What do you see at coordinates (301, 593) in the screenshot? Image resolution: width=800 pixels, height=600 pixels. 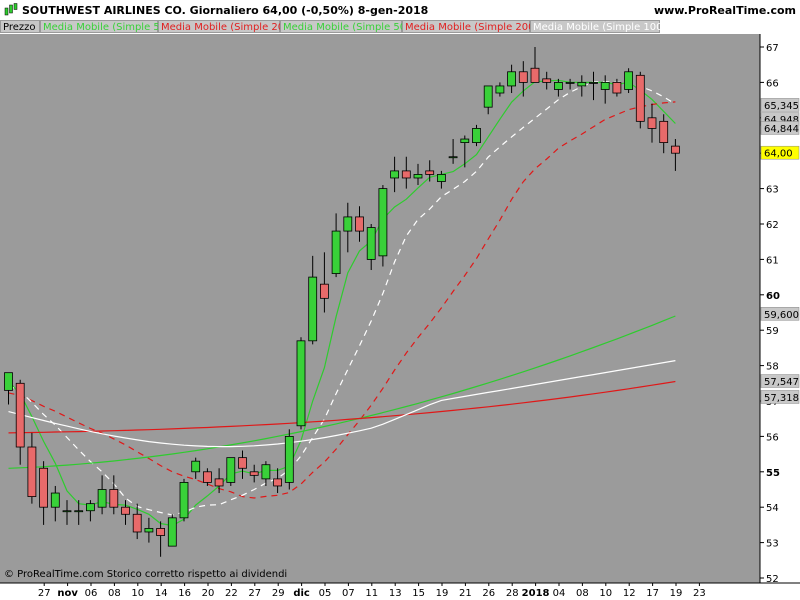 I see `x-tick-label: dic` at bounding box center [301, 593].